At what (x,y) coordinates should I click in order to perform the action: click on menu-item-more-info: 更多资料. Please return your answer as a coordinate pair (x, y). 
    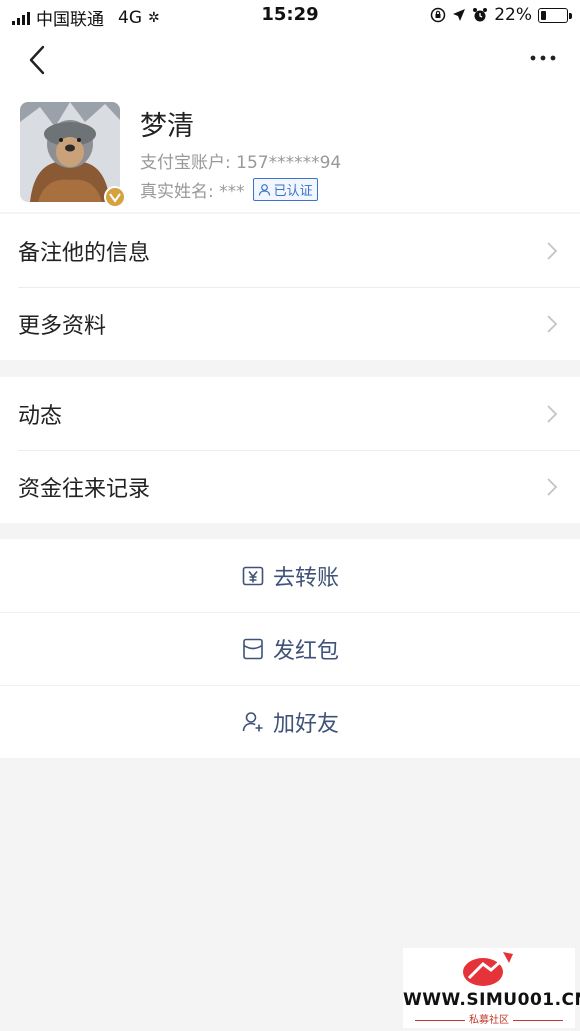
    Looking at the image, I should click on (290, 323).